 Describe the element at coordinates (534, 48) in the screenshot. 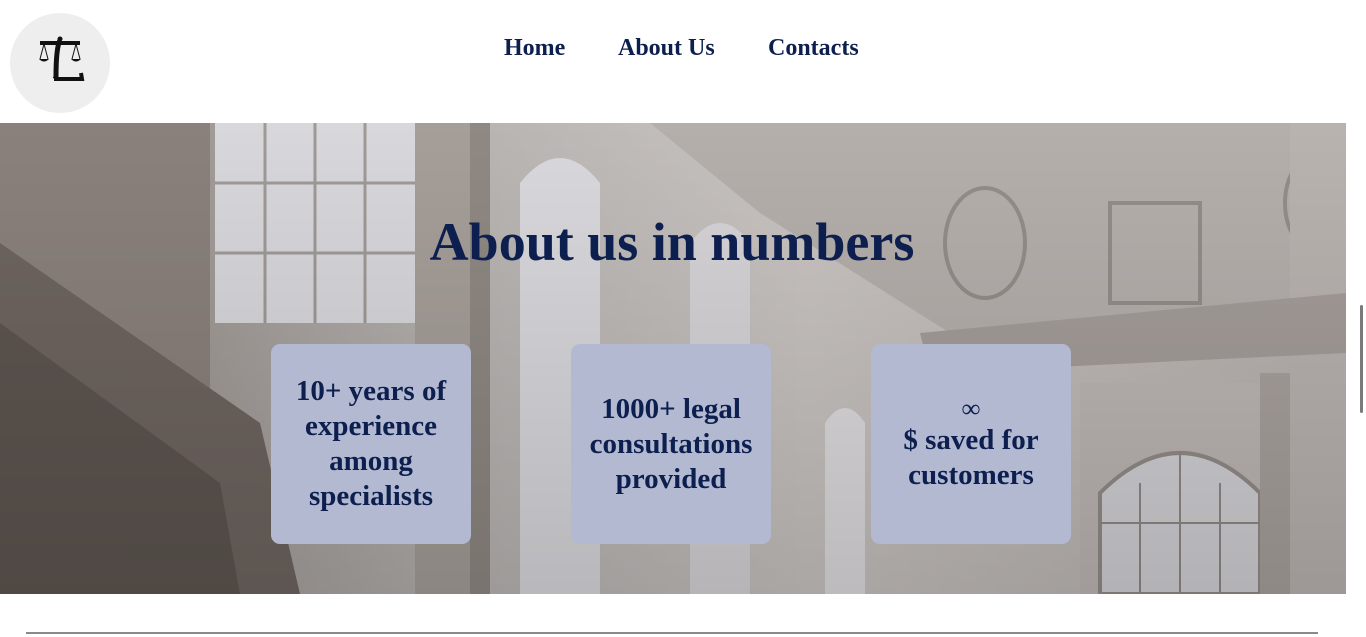

I see `nav-home: Home` at that location.